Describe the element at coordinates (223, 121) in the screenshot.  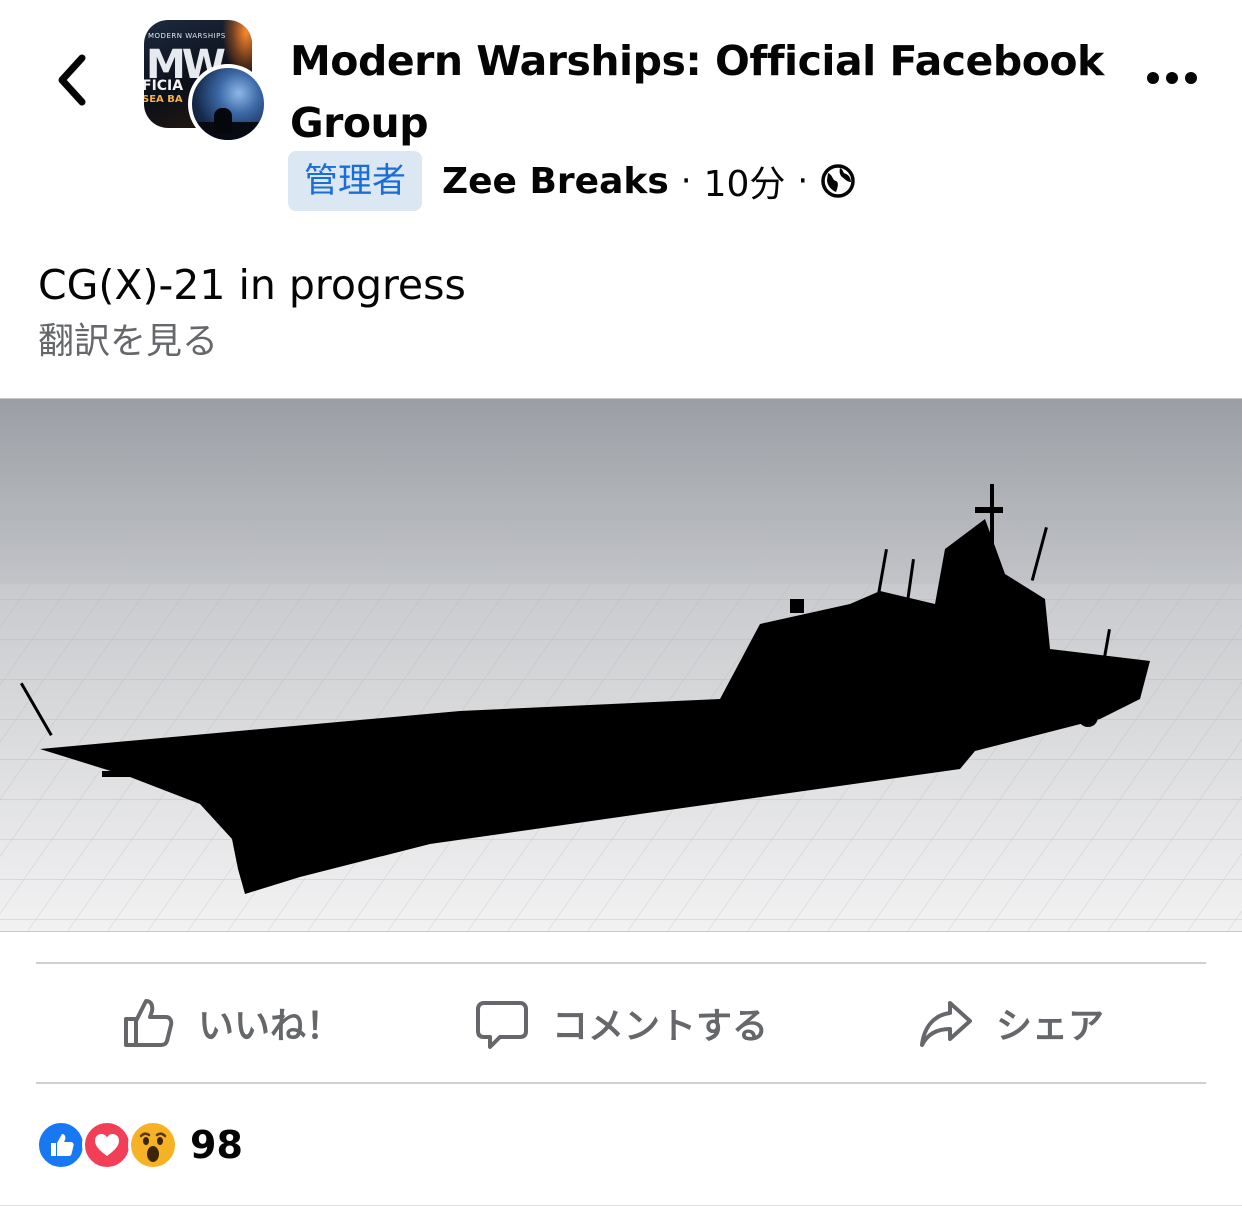
I see `avatar-figure` at that location.